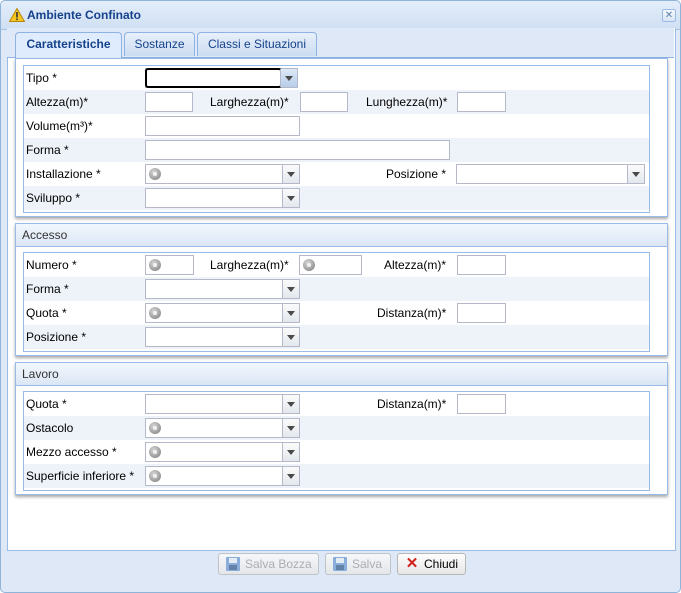  I want to click on button-label: Salva, so click(367, 564).